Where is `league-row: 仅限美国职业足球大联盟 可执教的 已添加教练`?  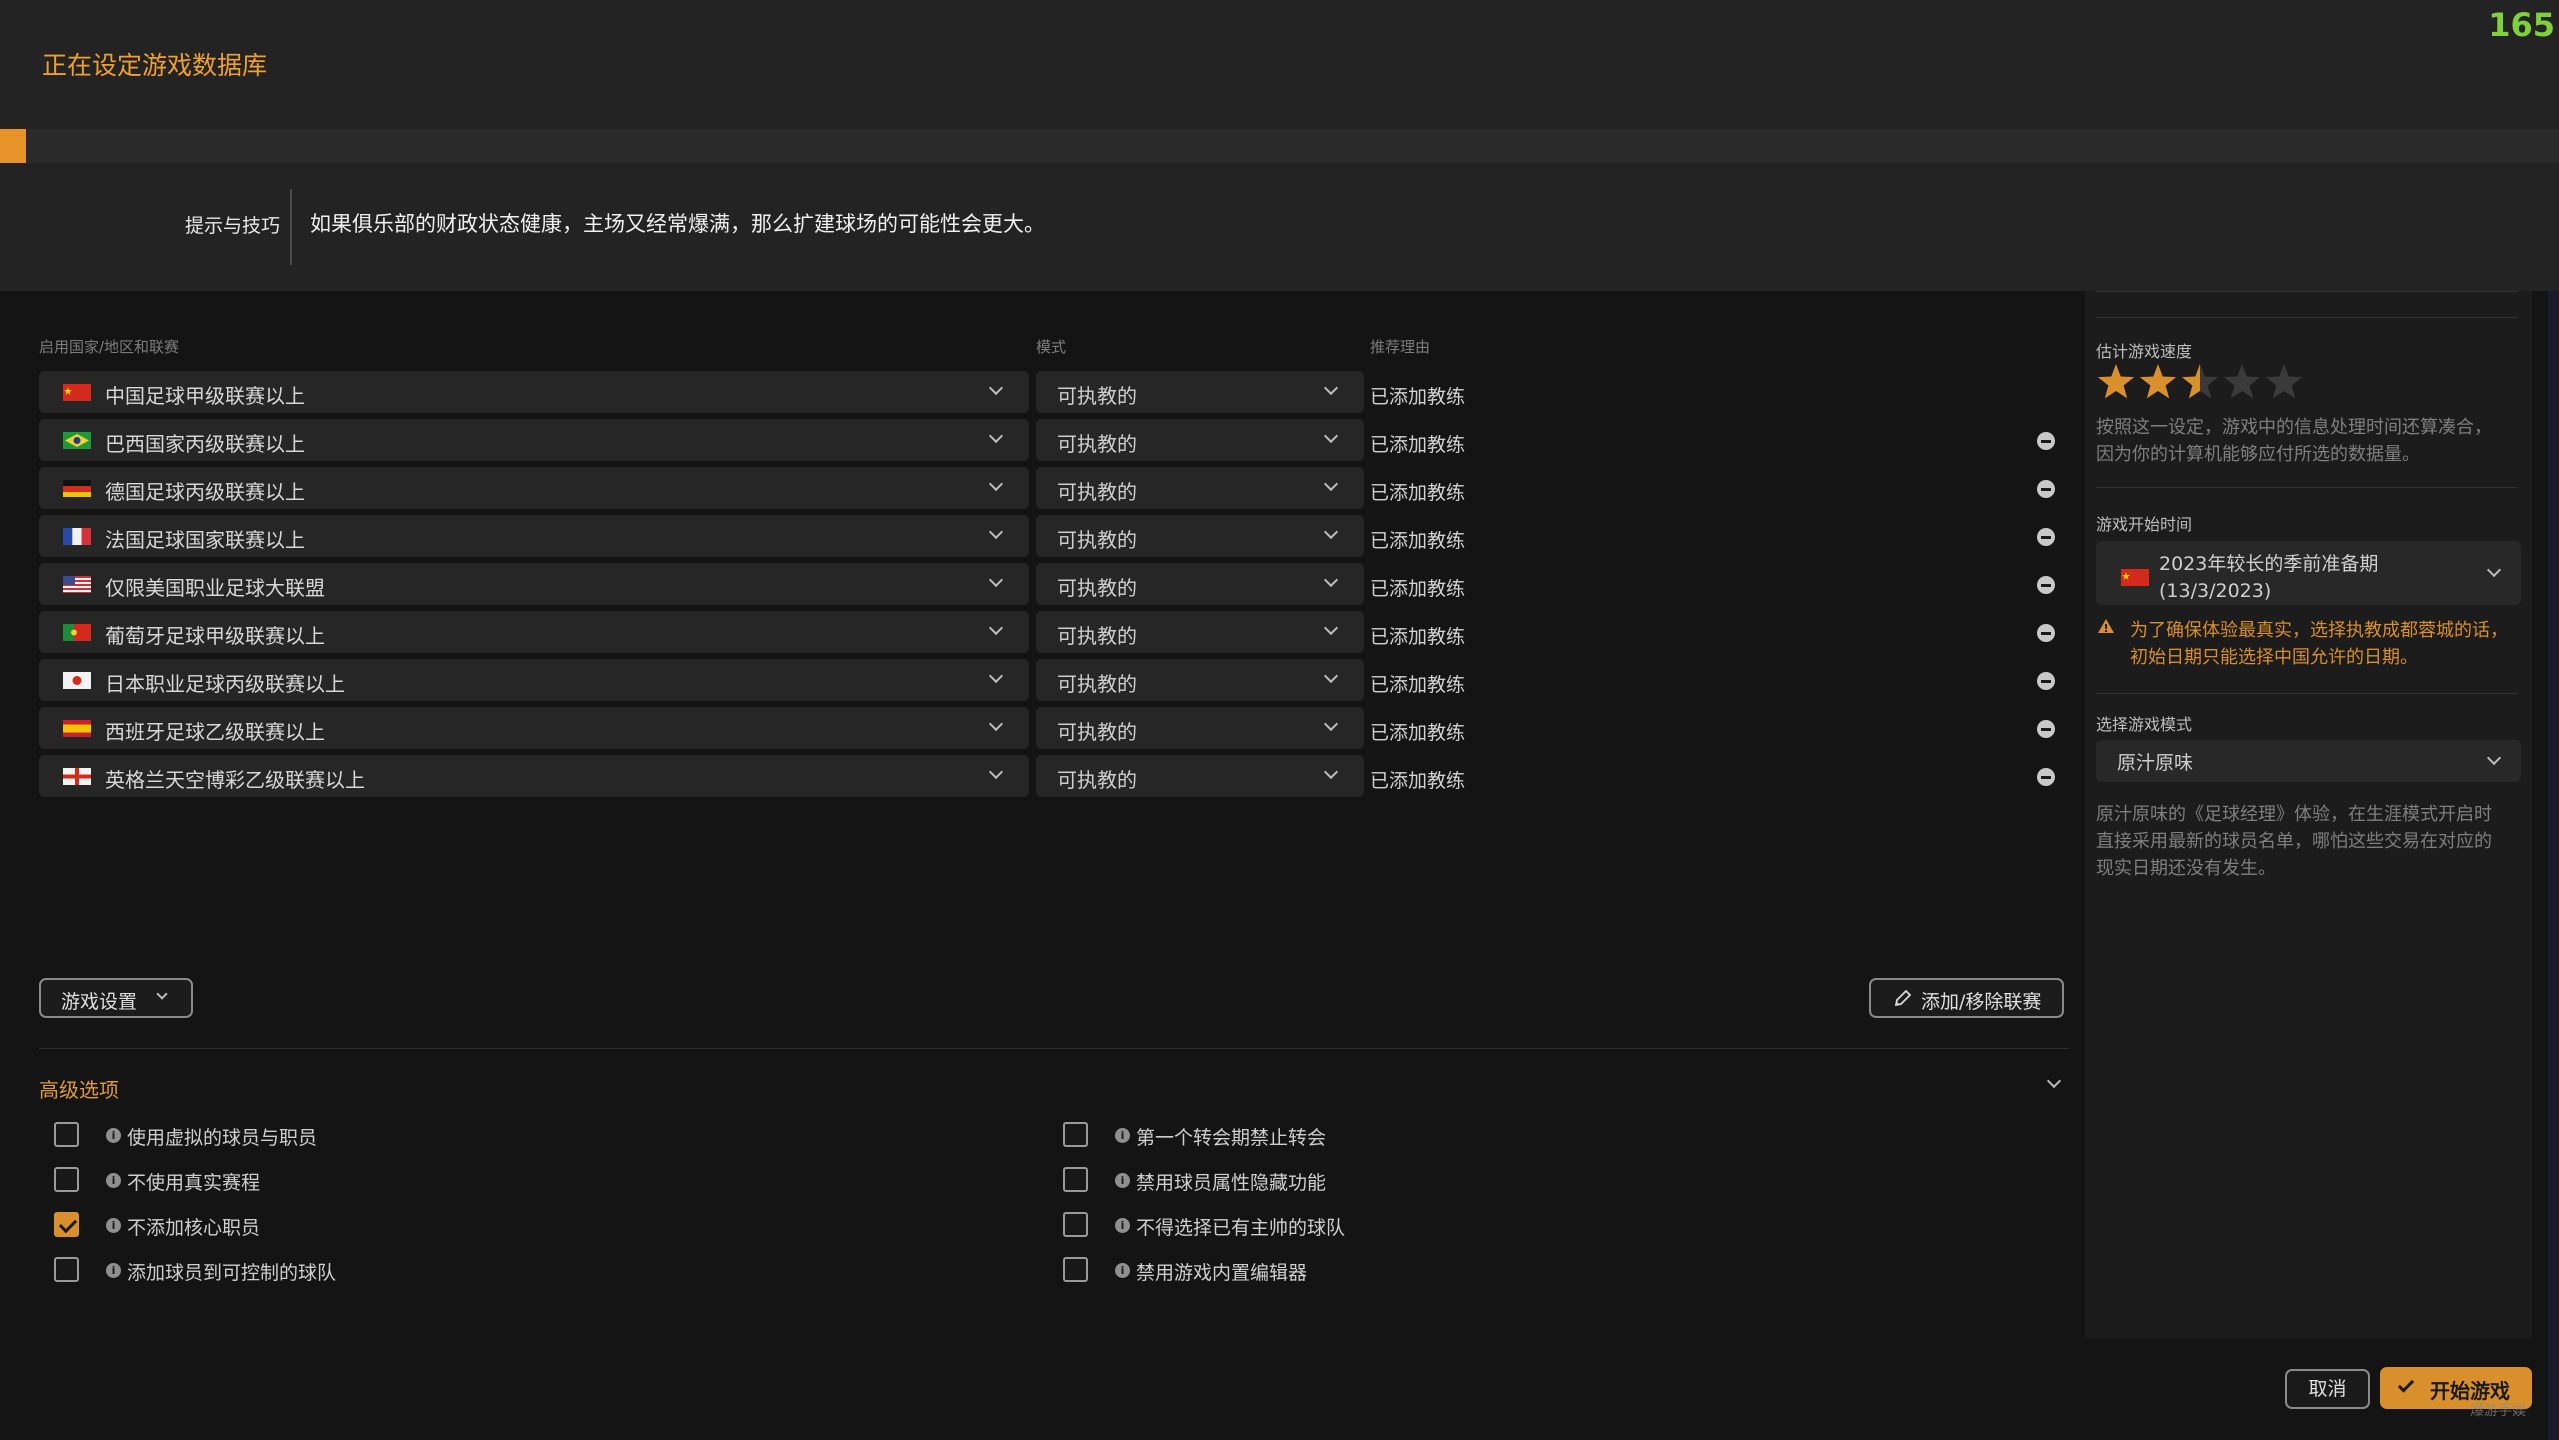 league-row: 仅限美国职业足球大联盟 可执教的 已添加教练 is located at coordinates (1054, 584).